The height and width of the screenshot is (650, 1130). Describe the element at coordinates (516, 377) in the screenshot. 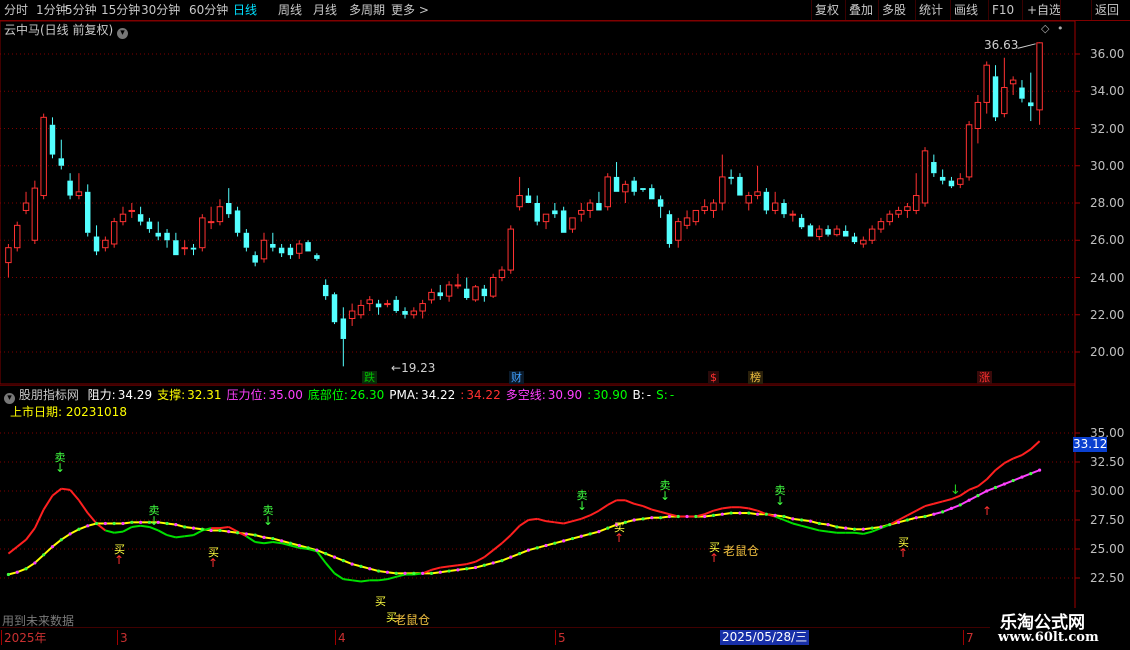

I see `event-marker: 财` at that location.